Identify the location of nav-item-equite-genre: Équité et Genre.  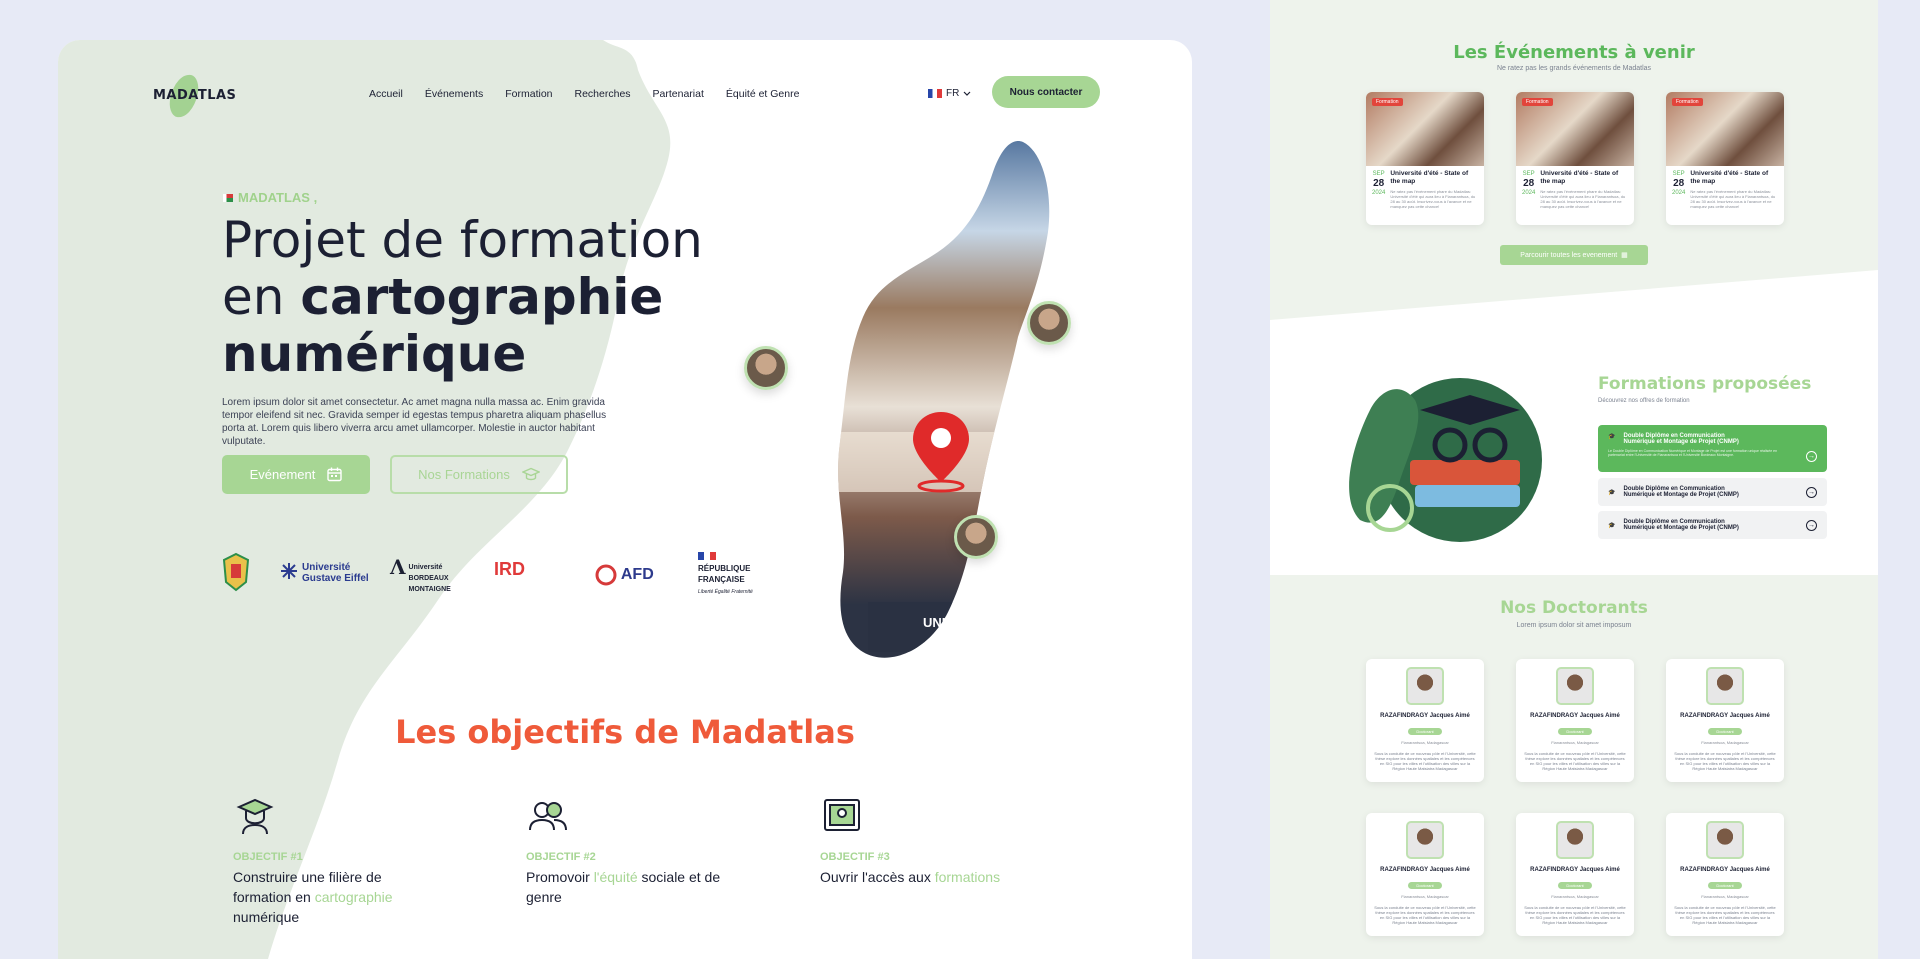
(763, 94).